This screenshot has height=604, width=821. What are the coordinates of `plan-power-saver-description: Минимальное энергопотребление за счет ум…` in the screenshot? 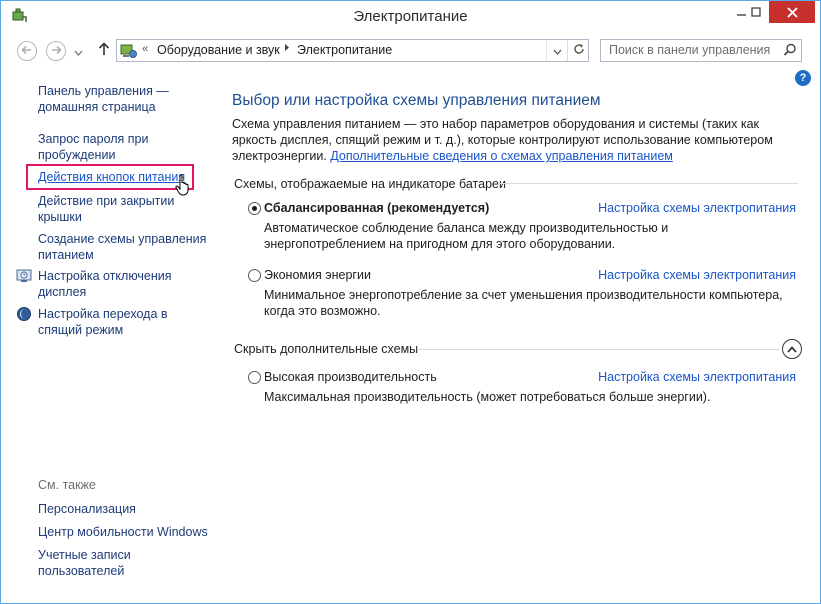 It's located at (523, 303).